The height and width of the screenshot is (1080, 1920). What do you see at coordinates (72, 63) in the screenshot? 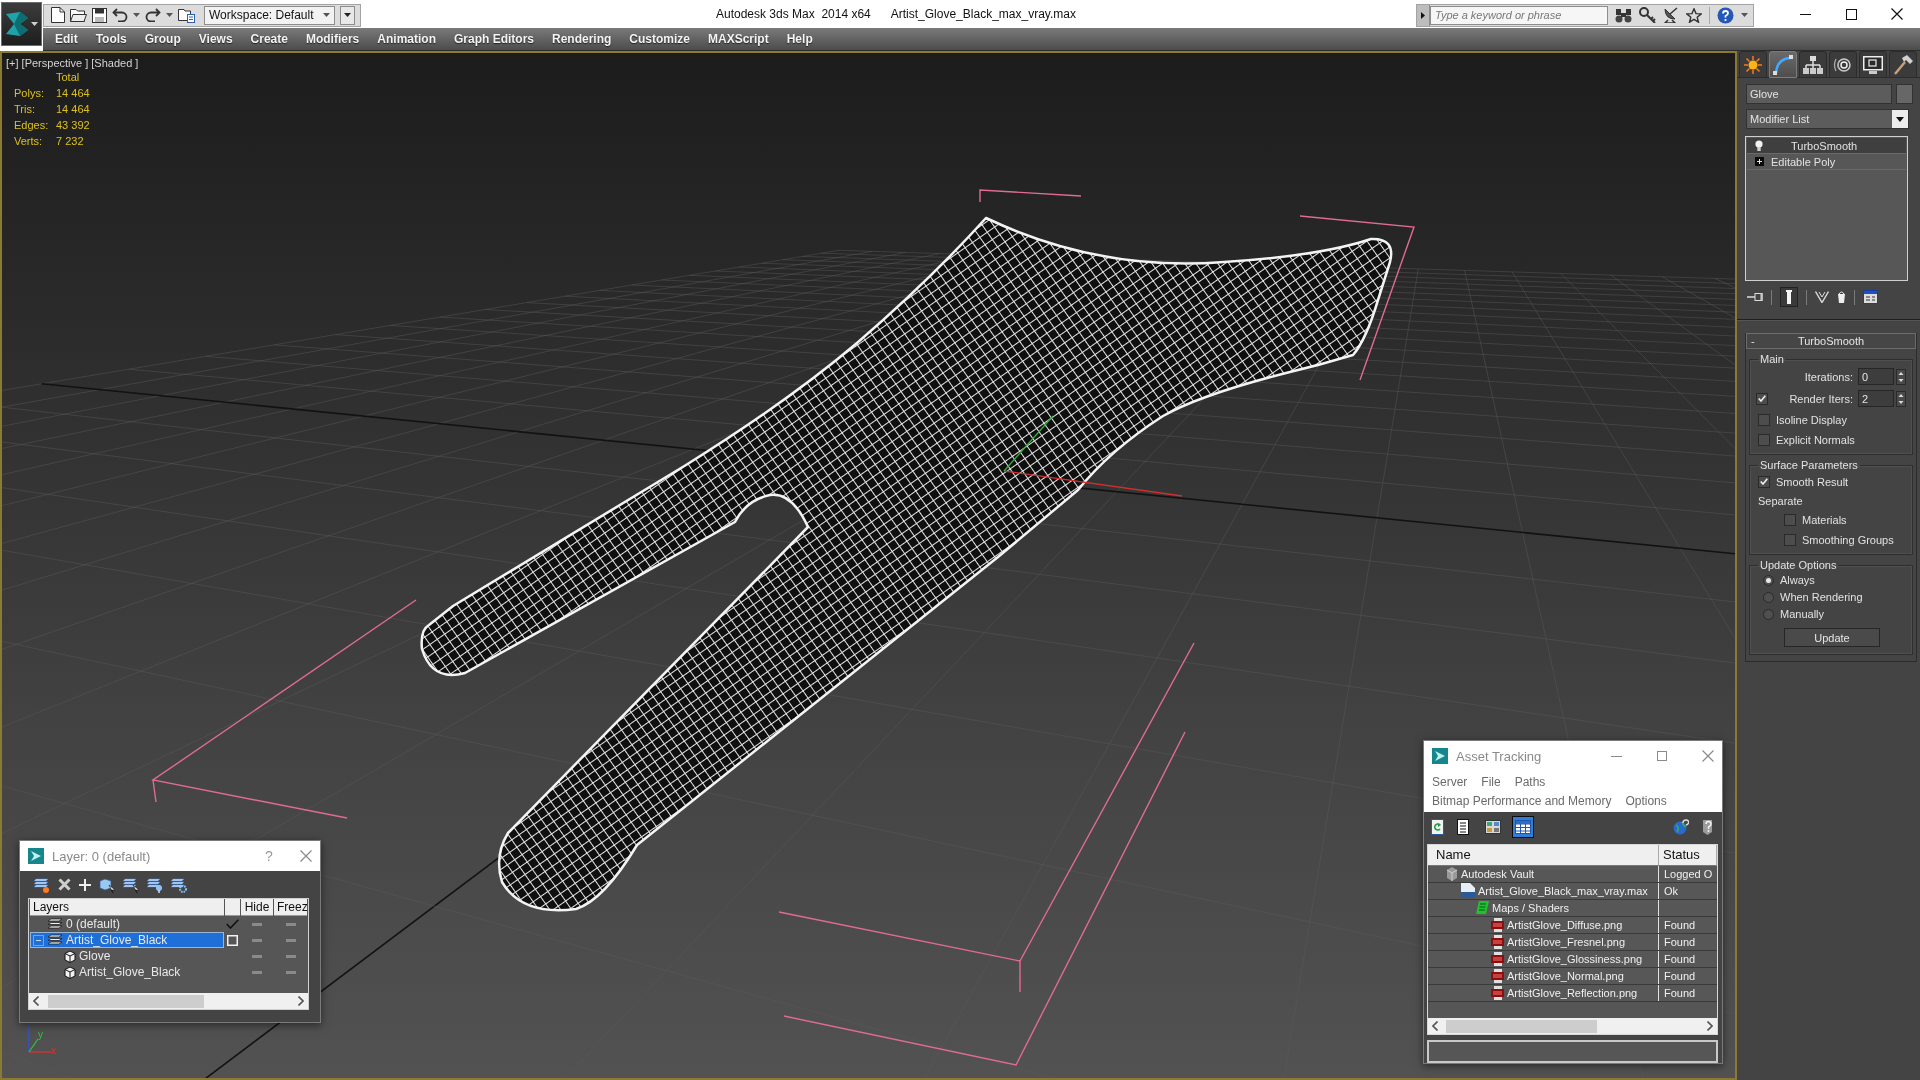
I see `viewport-label: [+] [Perspective ] [Shaded ]` at bounding box center [72, 63].